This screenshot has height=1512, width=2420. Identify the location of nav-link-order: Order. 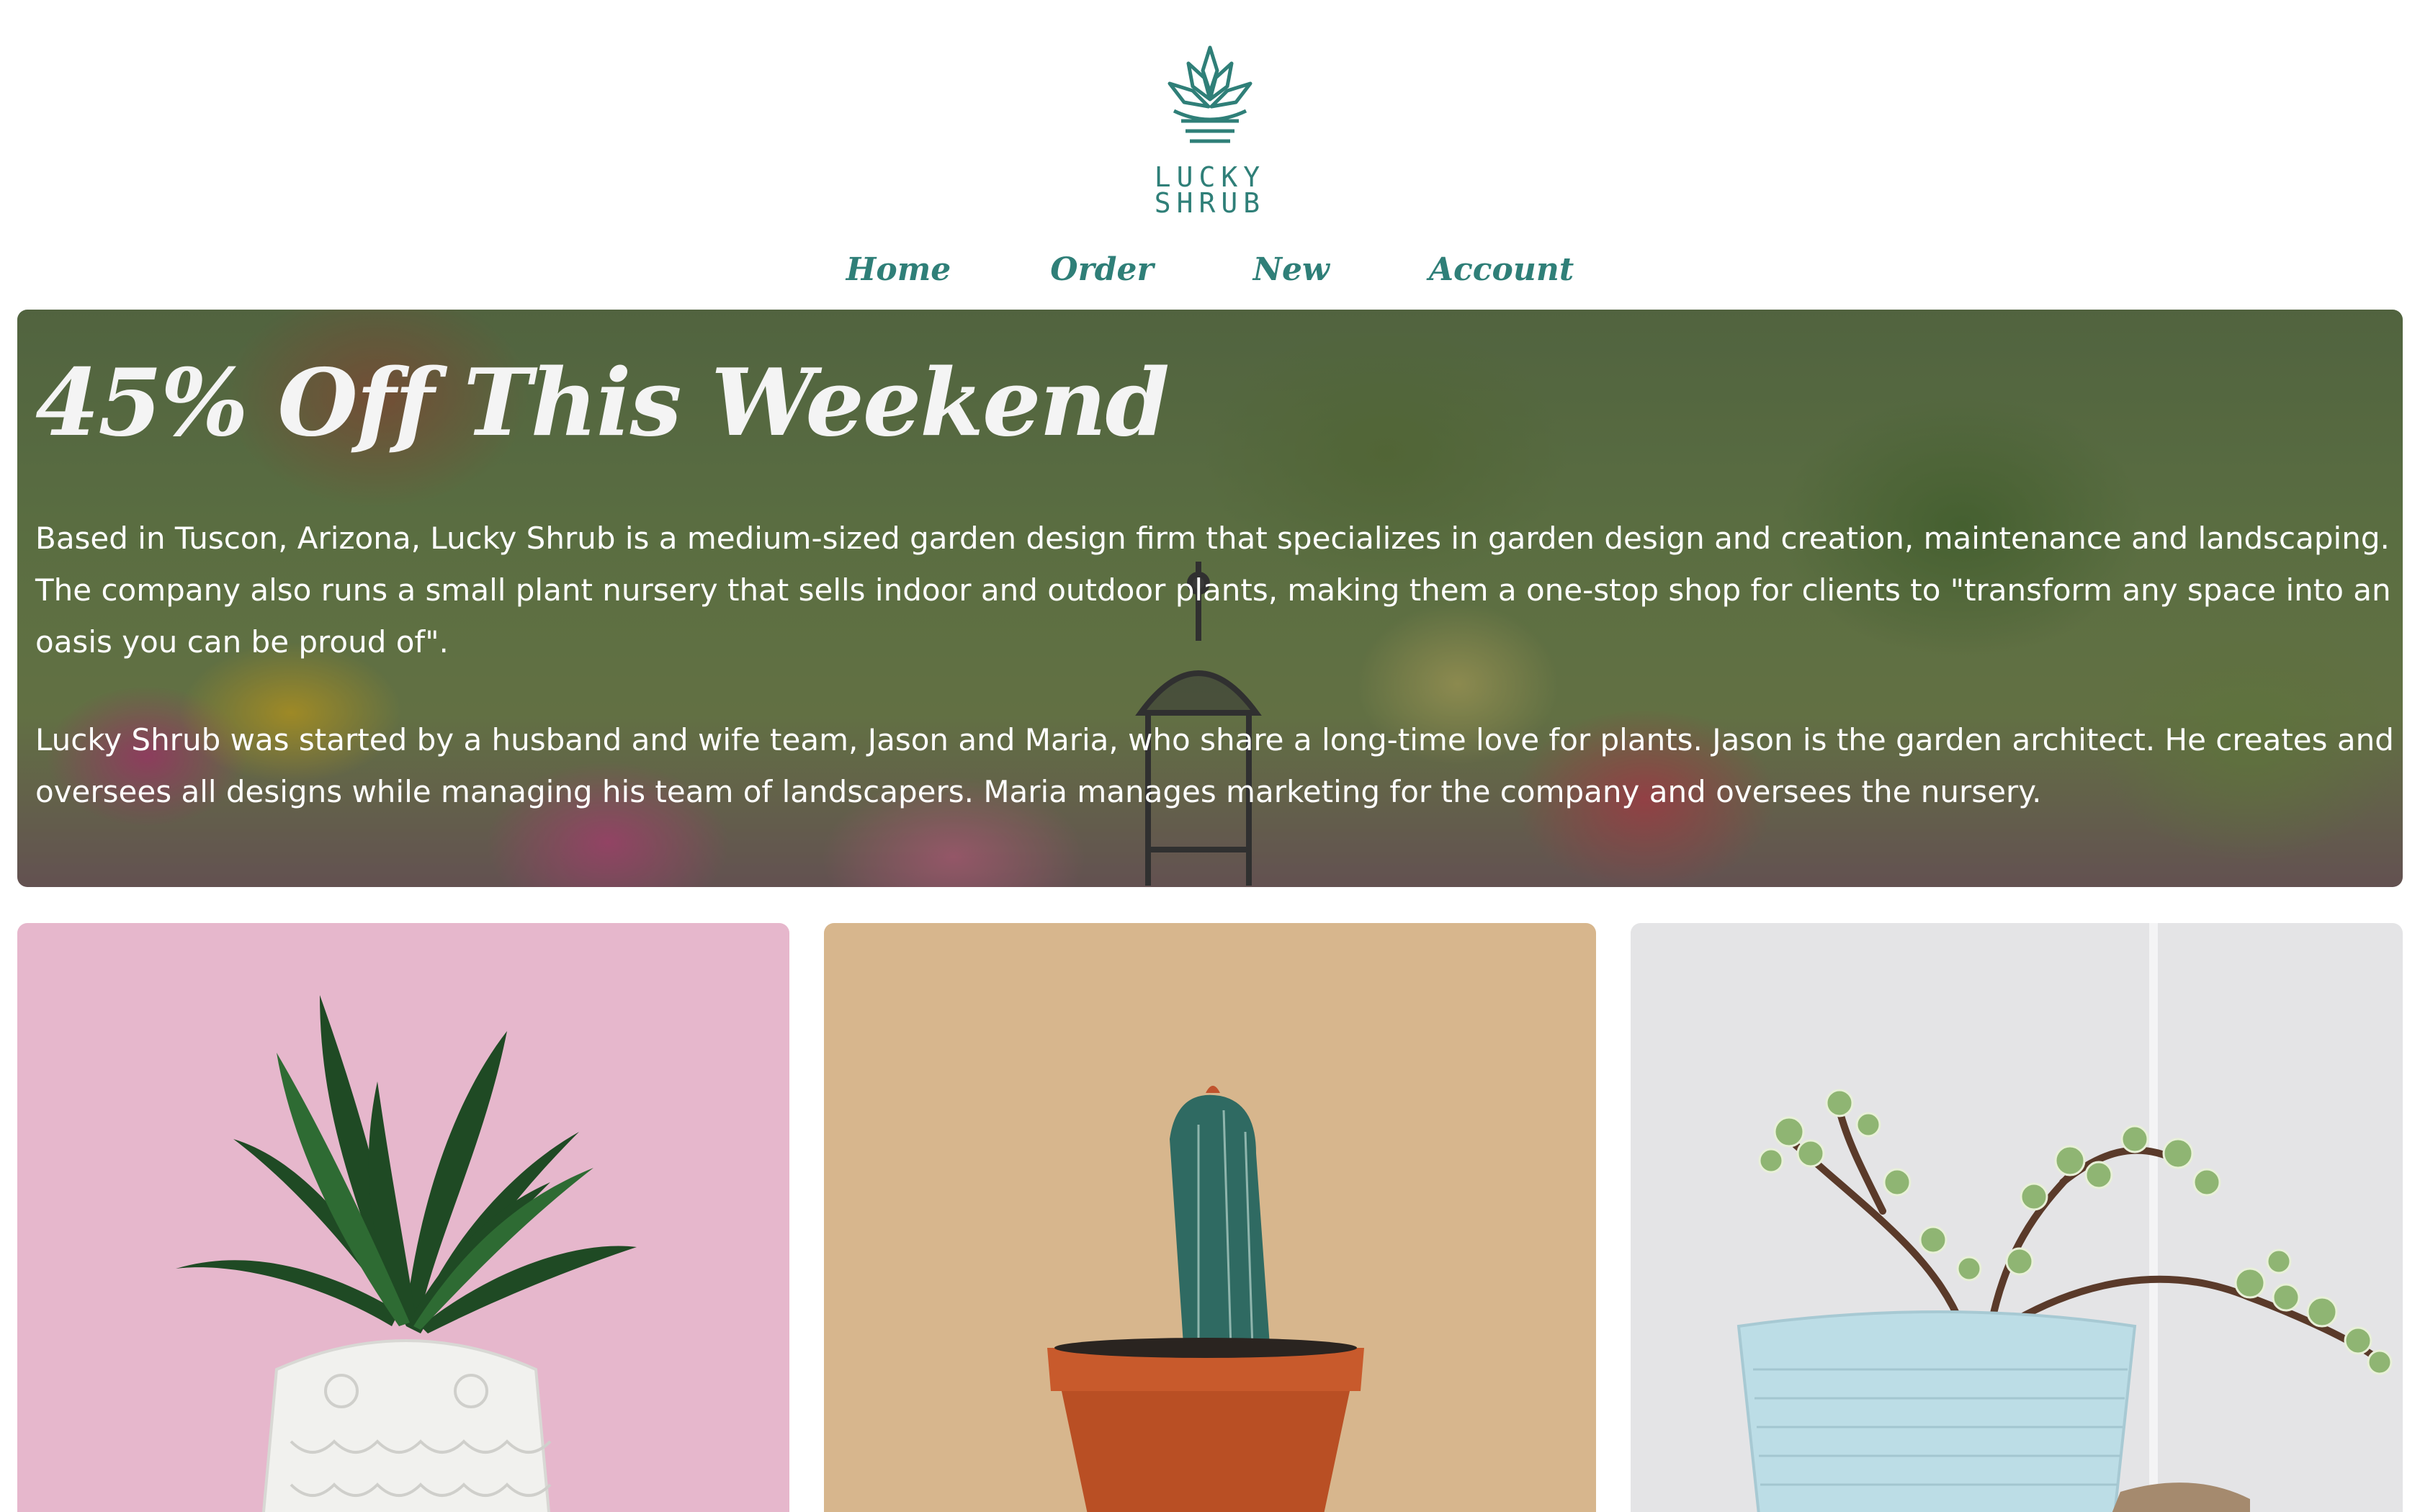
(1101, 270).